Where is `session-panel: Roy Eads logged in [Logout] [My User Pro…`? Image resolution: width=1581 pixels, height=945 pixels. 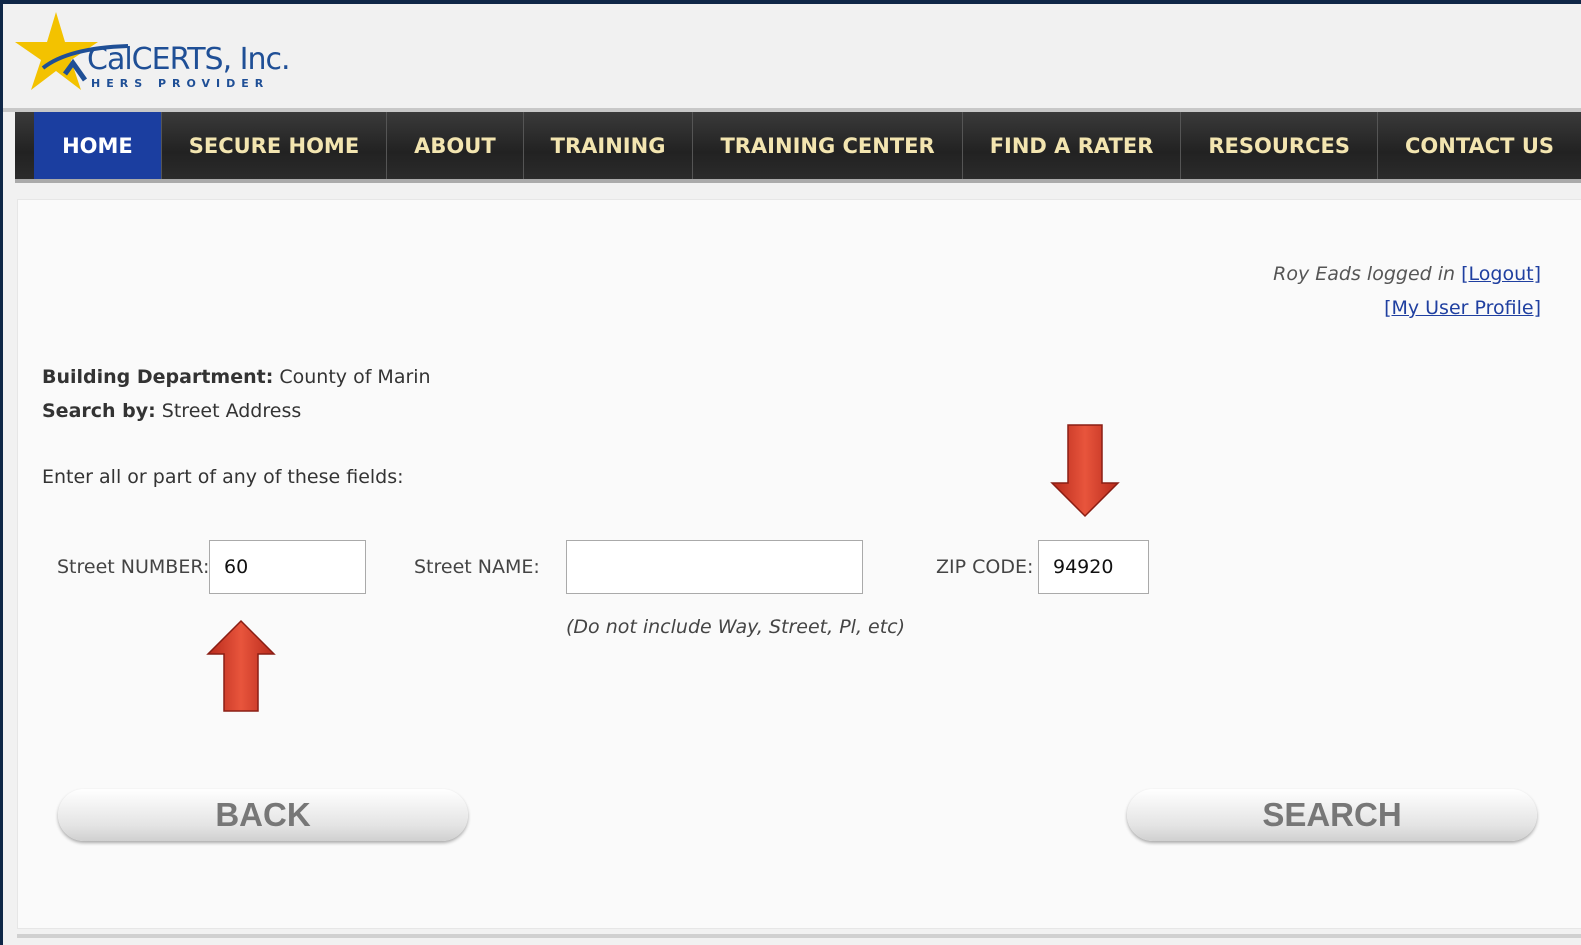 session-panel: Roy Eads logged in [Logout] [My User Pro… is located at coordinates (1407, 291).